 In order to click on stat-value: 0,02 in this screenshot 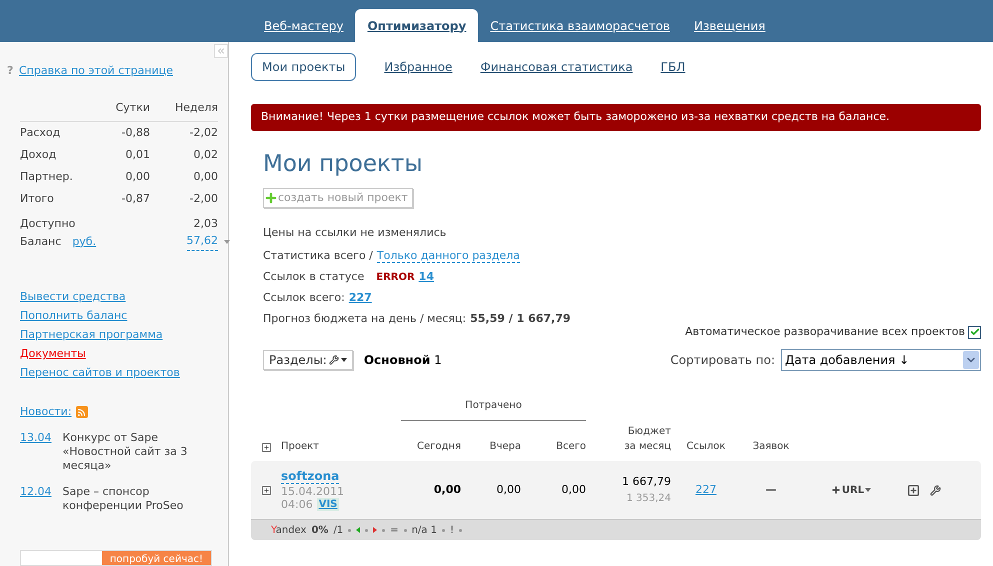, I will do `click(205, 154)`.